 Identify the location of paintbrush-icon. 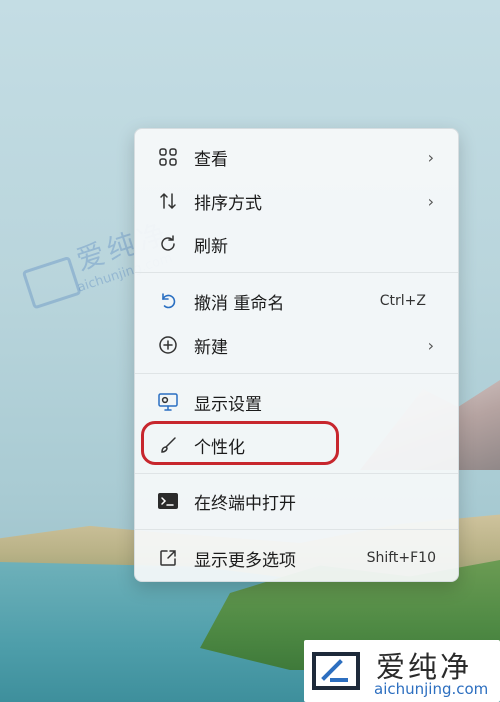
(168, 445).